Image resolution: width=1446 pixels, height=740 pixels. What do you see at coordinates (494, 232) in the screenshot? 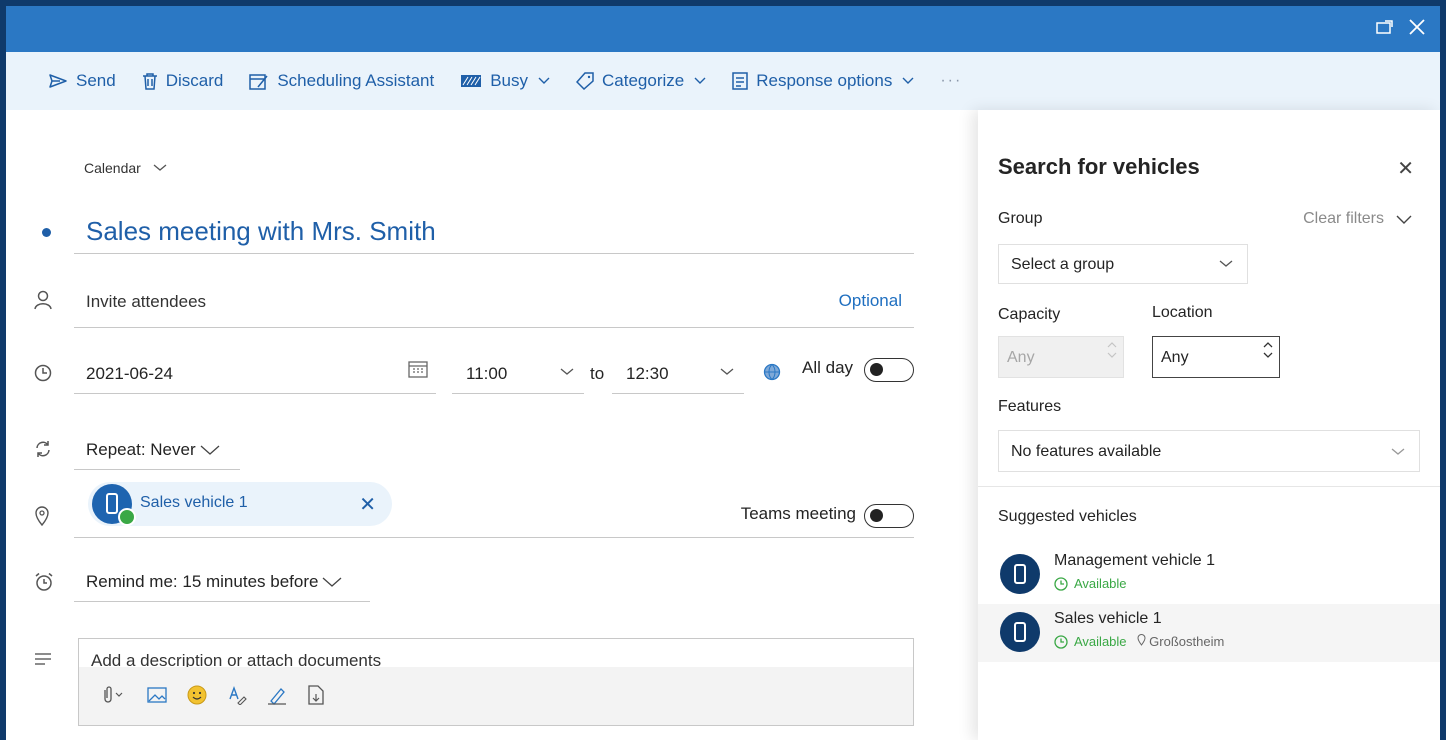
I see `title-input: Sales meeting with Mrs. Smith` at bounding box center [494, 232].